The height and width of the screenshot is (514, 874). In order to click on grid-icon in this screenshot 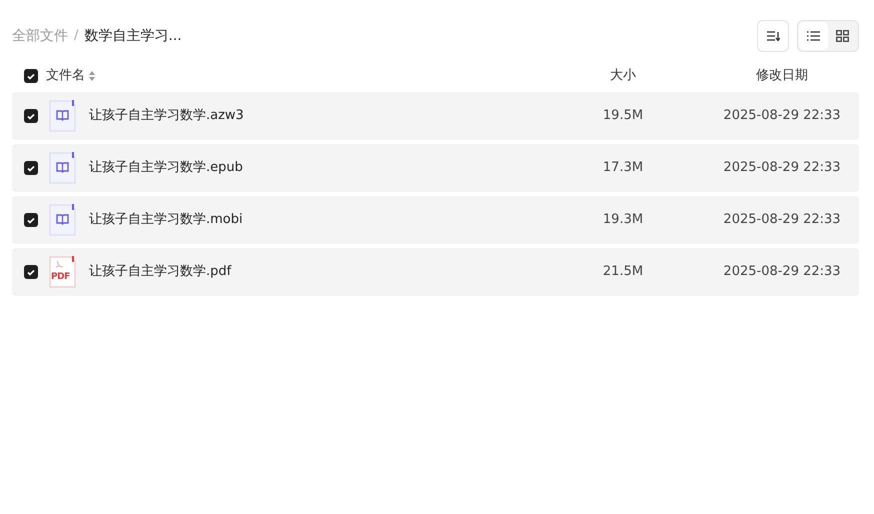, I will do `click(842, 36)`.